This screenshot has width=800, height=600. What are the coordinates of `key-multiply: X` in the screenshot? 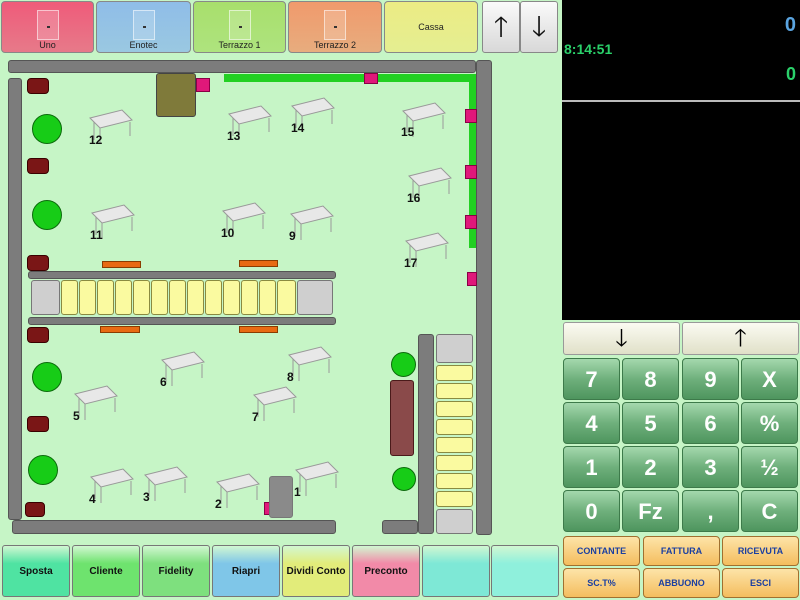 It's located at (769, 379).